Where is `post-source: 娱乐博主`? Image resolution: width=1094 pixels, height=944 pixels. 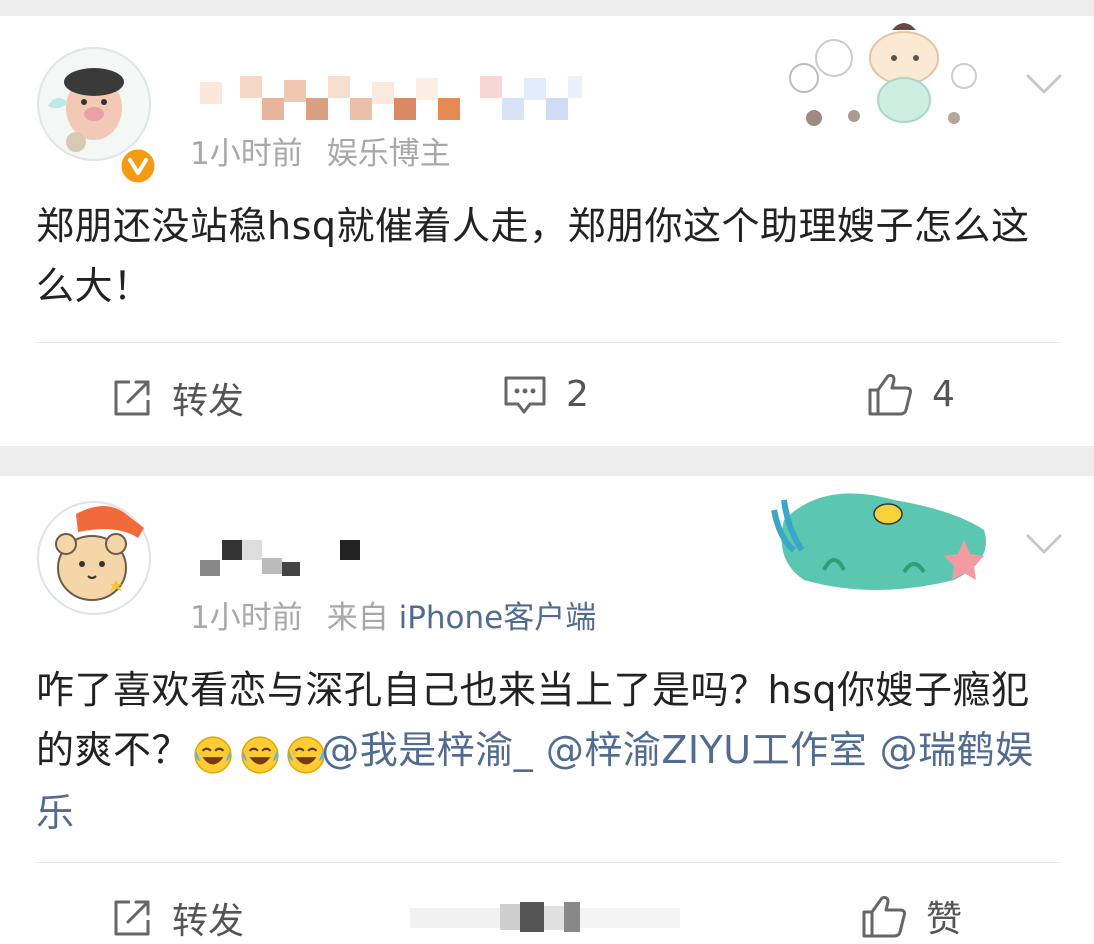
post-source: 娱乐博主 is located at coordinates (388, 154).